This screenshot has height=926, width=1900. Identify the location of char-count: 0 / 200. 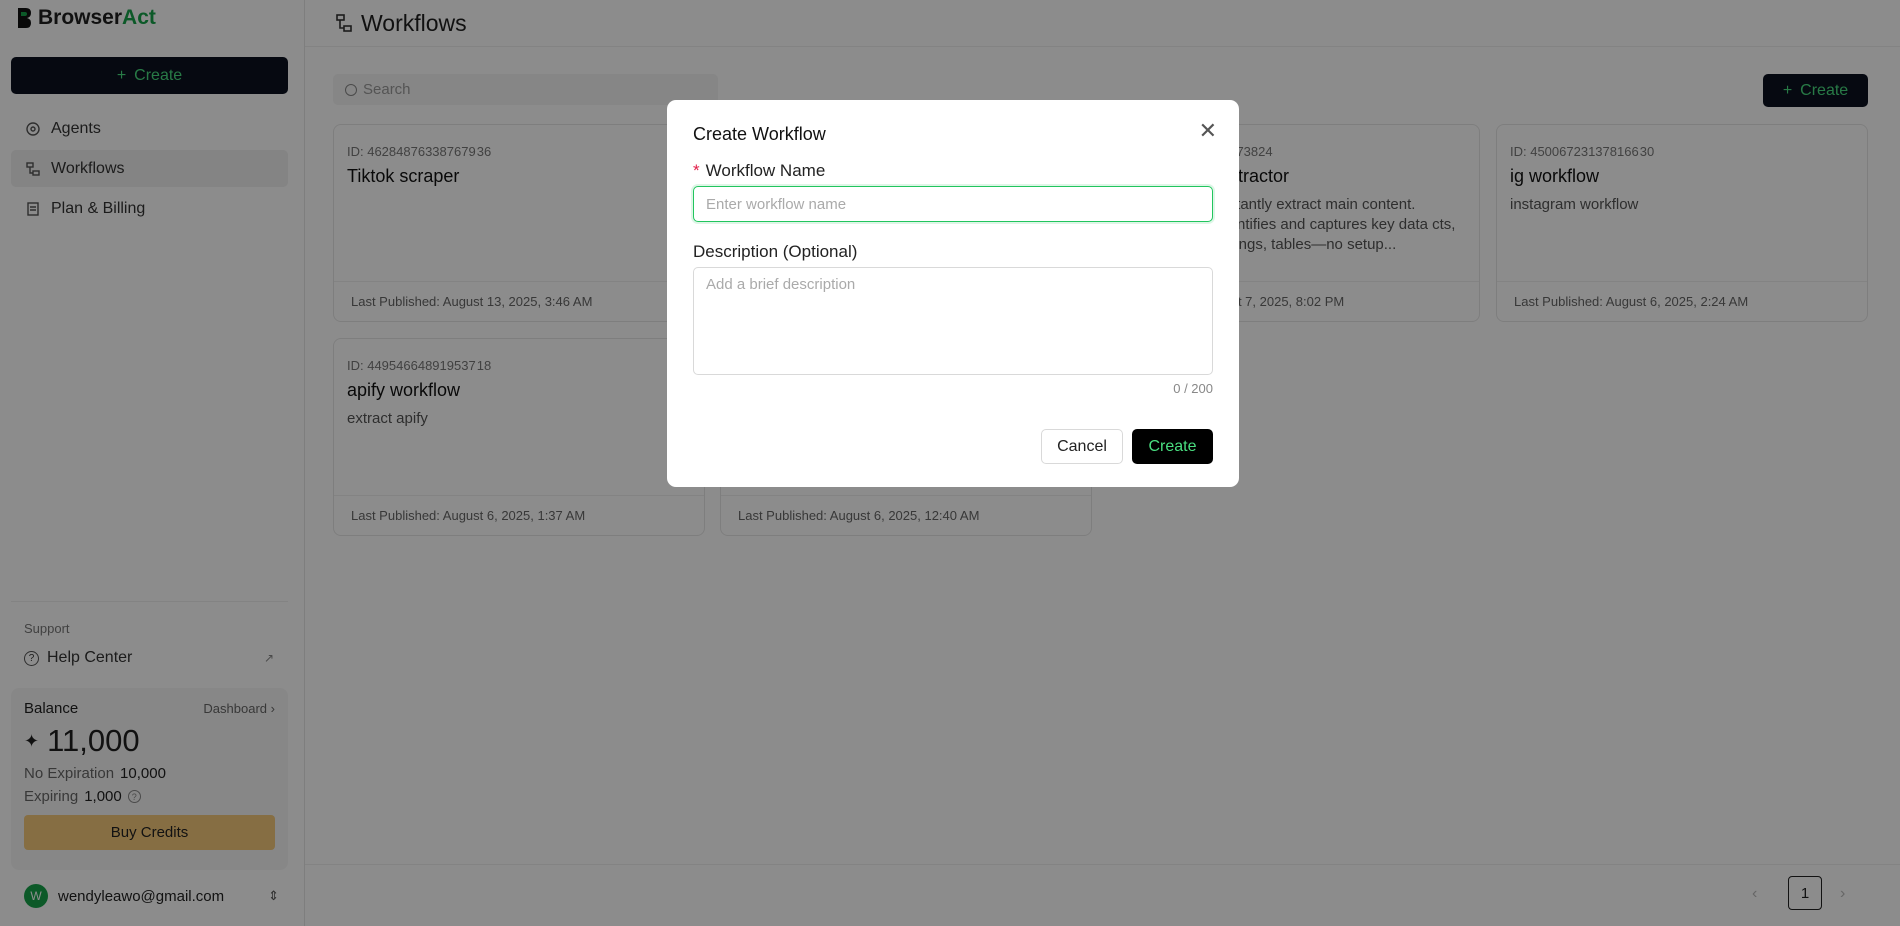
(1193, 388).